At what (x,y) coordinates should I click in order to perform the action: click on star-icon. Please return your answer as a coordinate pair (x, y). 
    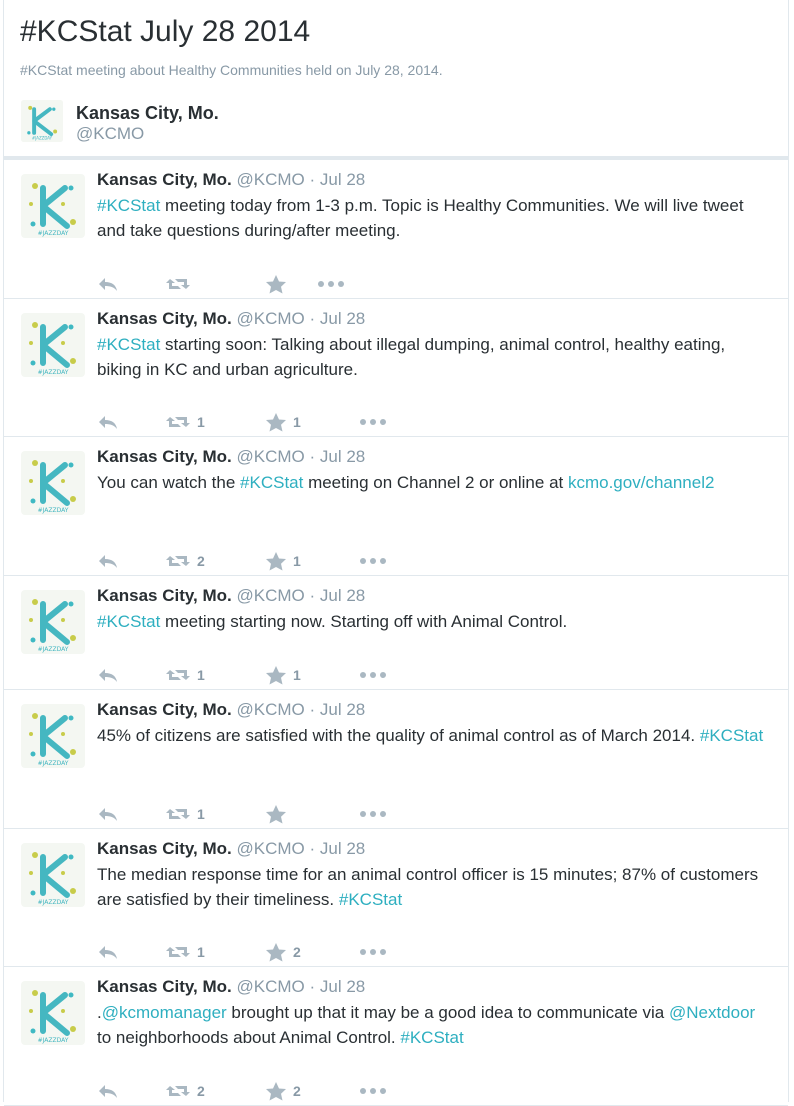
    Looking at the image, I should click on (276, 814).